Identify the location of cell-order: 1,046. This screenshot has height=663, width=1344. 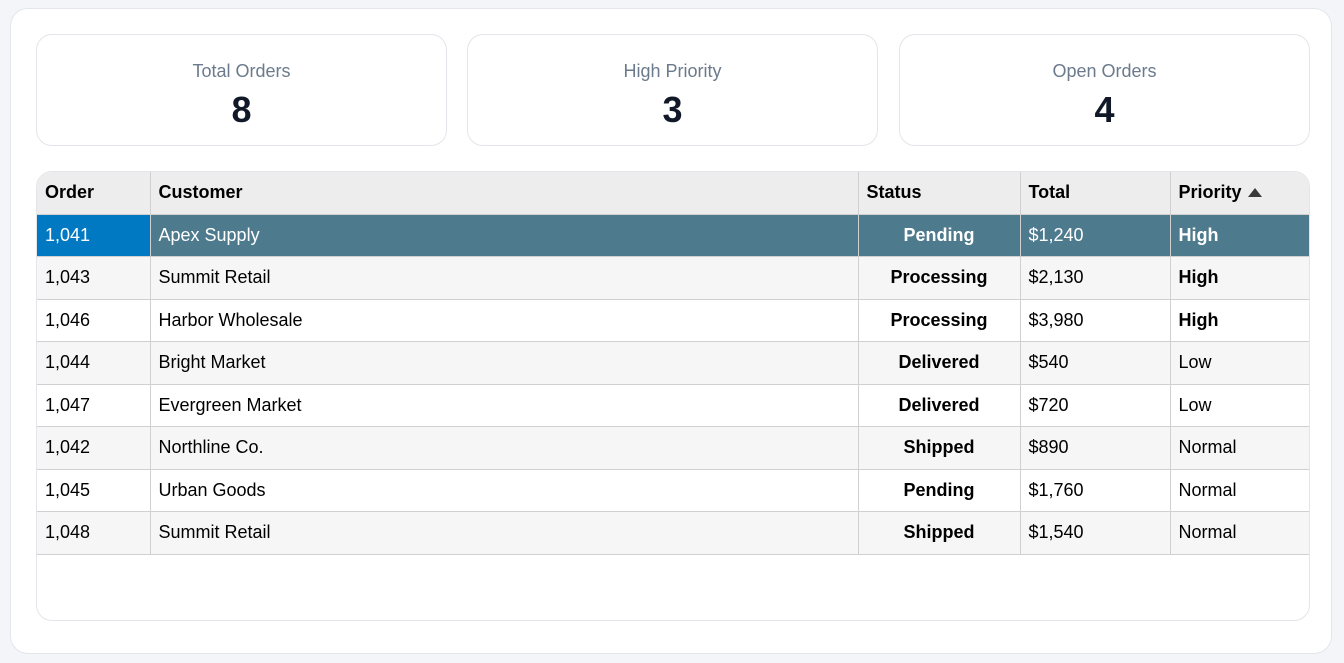
(94, 320).